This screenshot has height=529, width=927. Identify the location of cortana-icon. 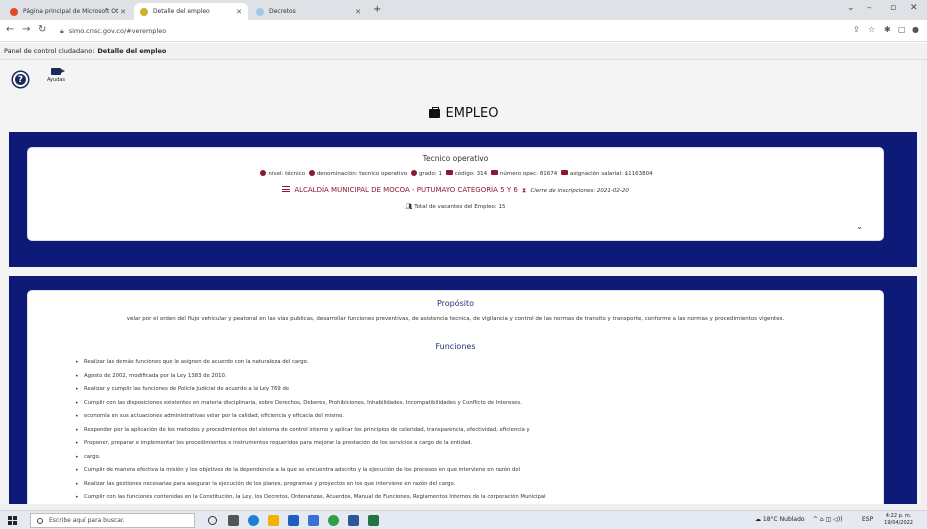
(212, 520).